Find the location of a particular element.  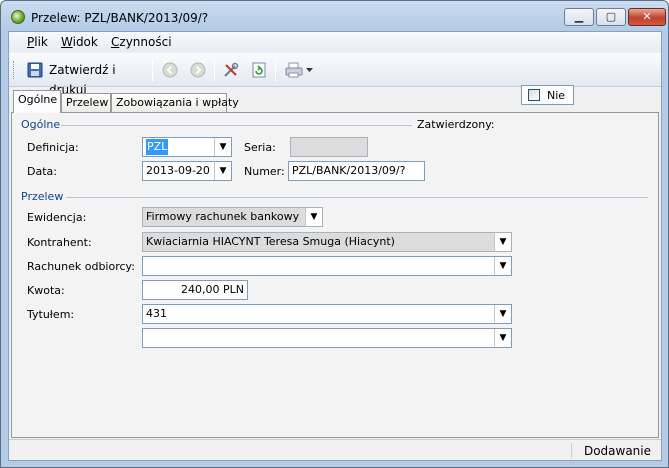

number-input: PZL/BANK/2013/09/? is located at coordinates (356, 171).